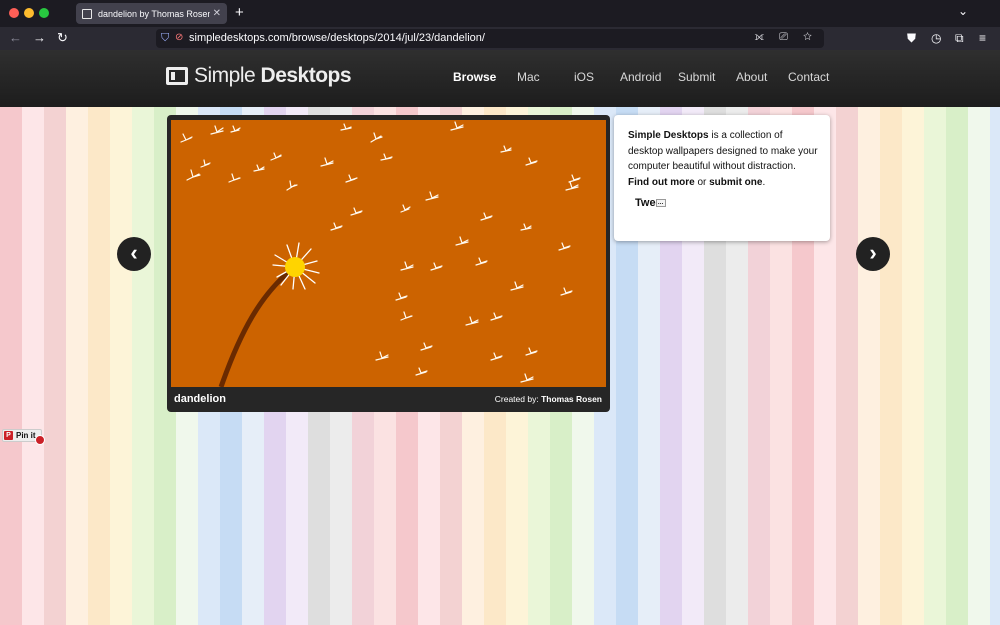  Describe the element at coordinates (239, 13) in the screenshot. I see `new-tab-button: +` at that location.